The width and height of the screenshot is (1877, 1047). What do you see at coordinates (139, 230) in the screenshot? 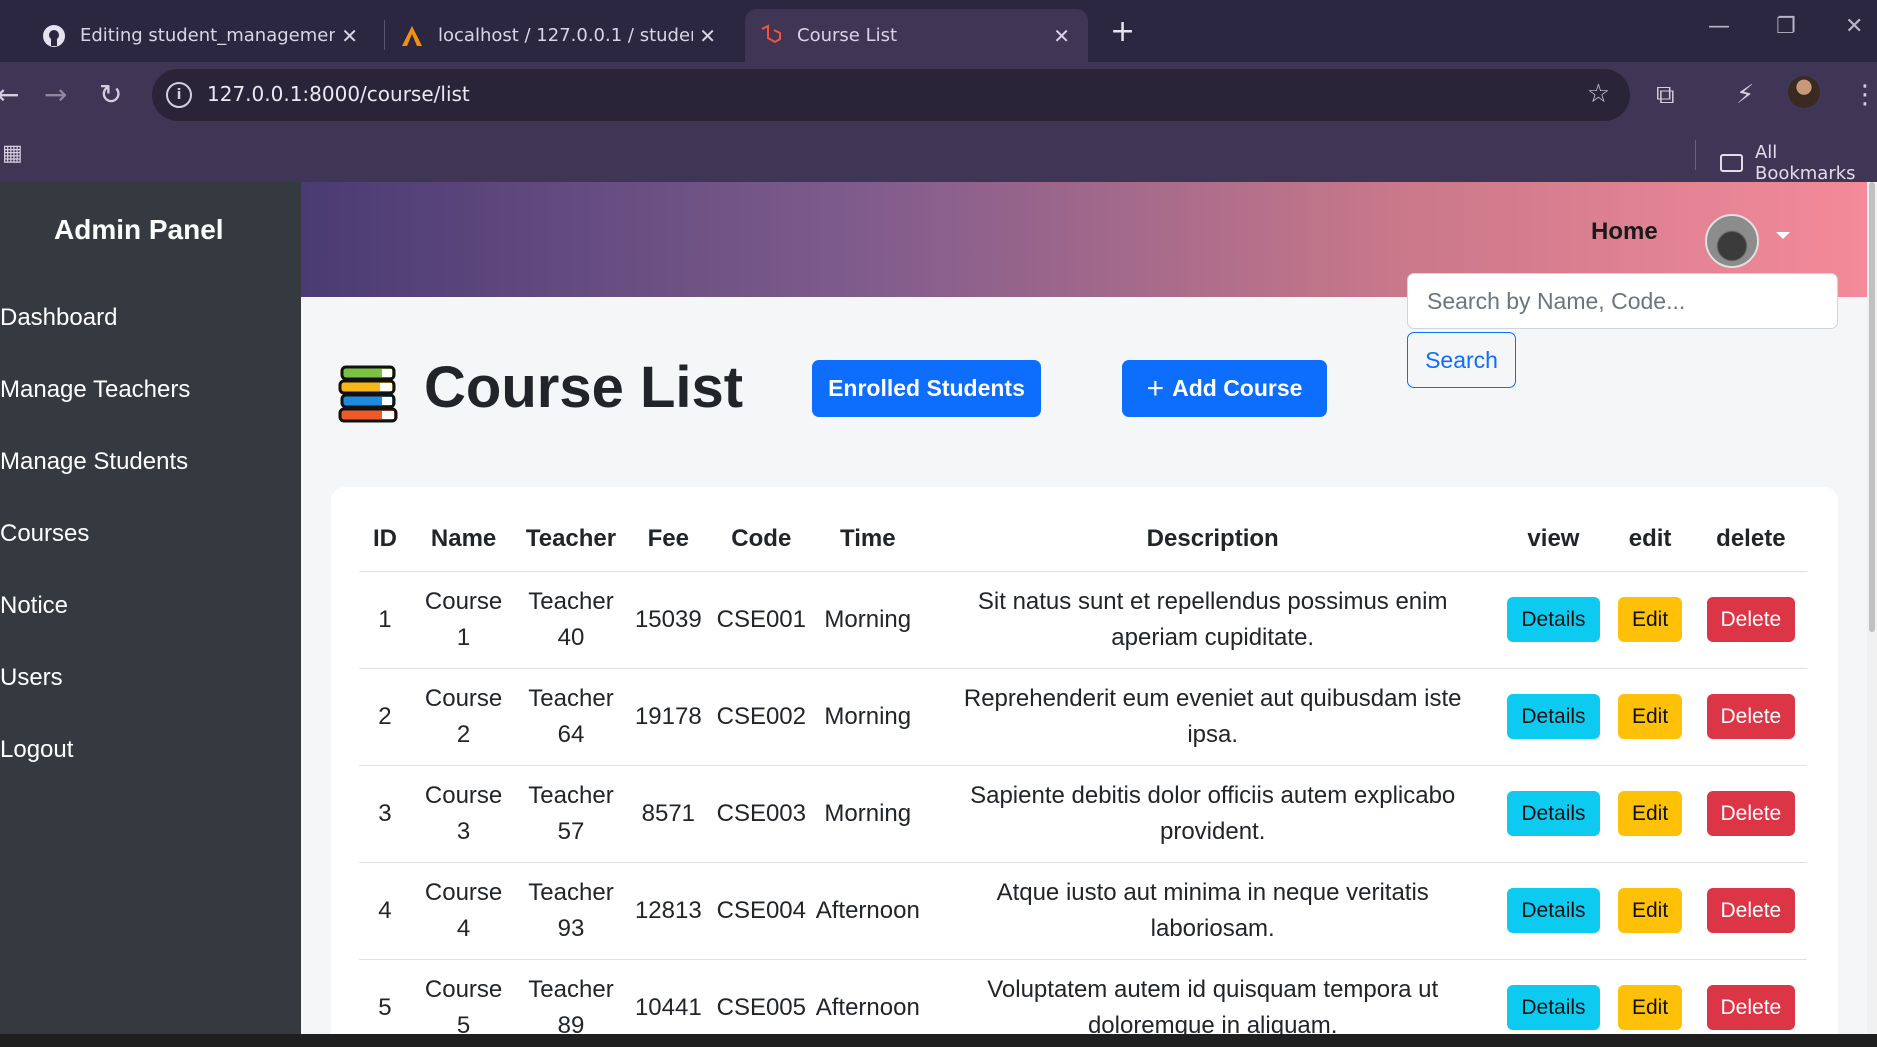
I see `sidebar-brand: Admin Panel` at bounding box center [139, 230].